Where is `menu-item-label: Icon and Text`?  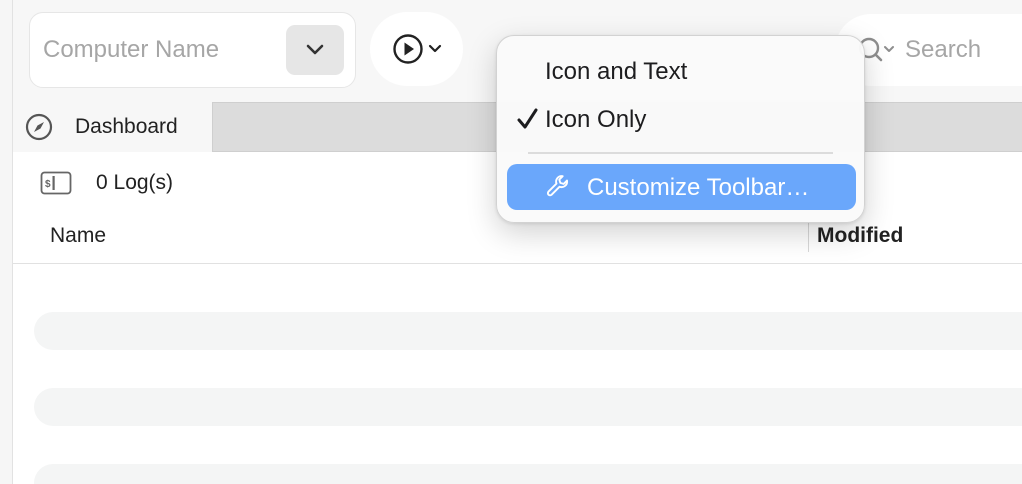
menu-item-label: Icon and Text is located at coordinates (616, 71).